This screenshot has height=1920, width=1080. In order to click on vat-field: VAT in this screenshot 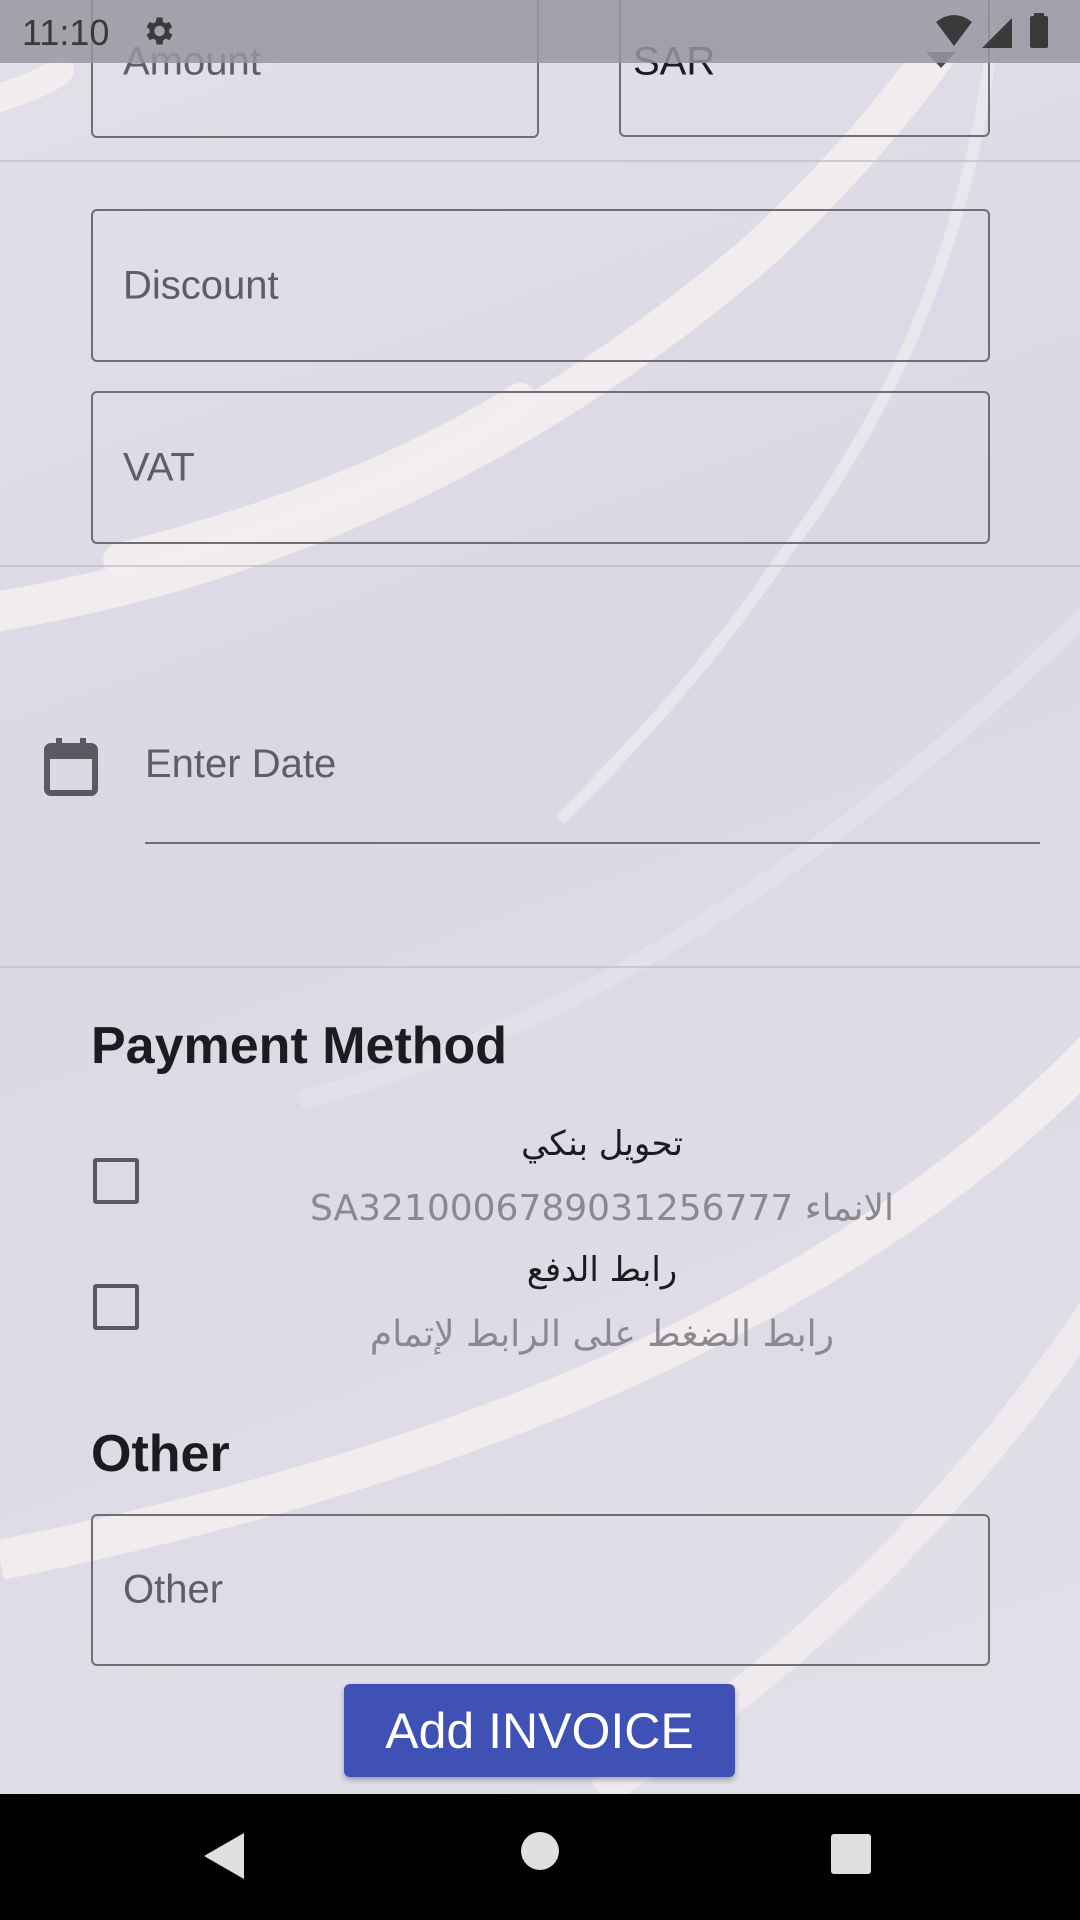, I will do `click(540, 467)`.